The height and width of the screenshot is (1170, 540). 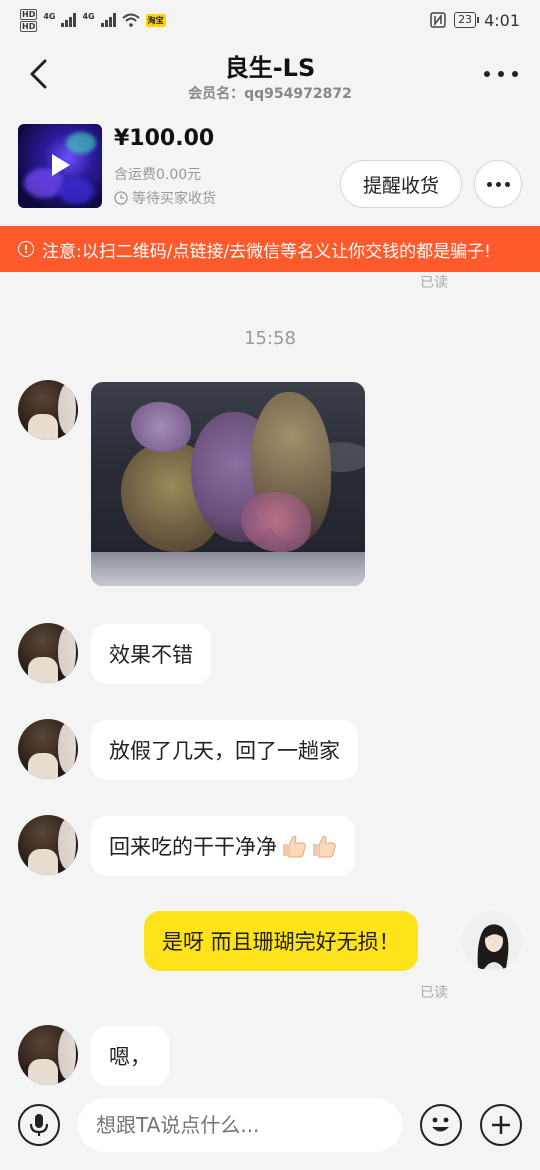 What do you see at coordinates (401, 184) in the screenshot?
I see `remind-receipt-button: 提醒收货` at bounding box center [401, 184].